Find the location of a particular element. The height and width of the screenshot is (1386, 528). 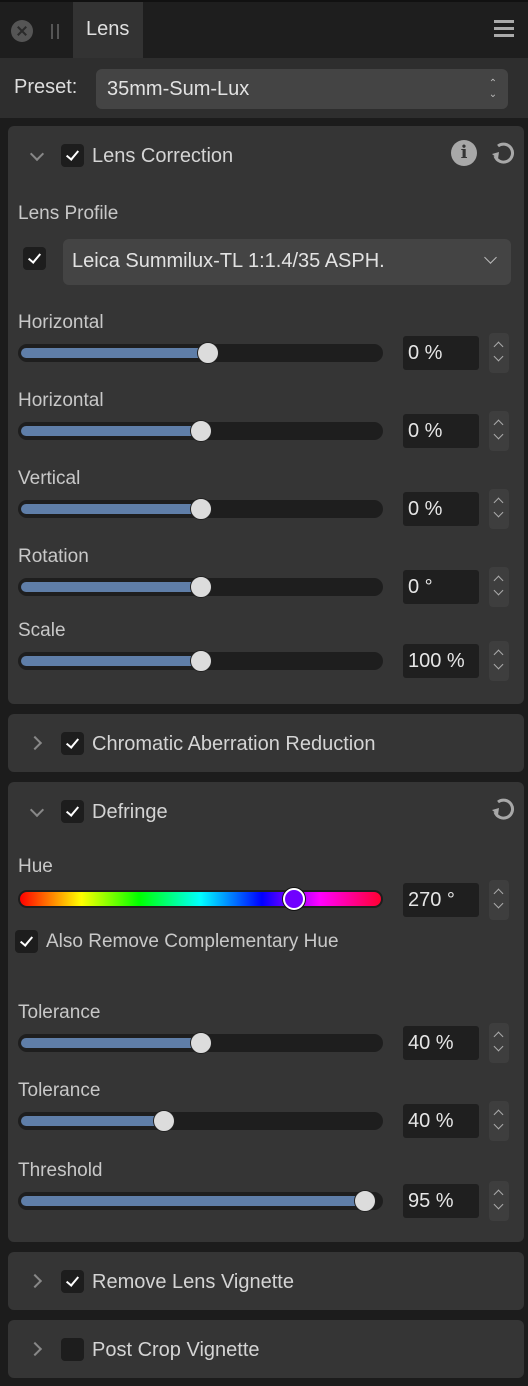

close-icon is located at coordinates (22, 31).